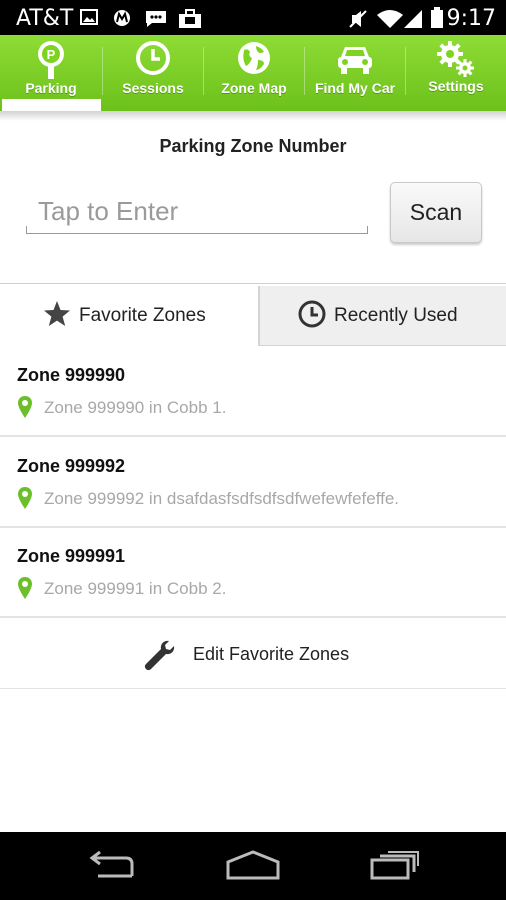 The width and height of the screenshot is (506, 900). I want to click on nav-item-zone-map: Zone Map, so click(254, 73).